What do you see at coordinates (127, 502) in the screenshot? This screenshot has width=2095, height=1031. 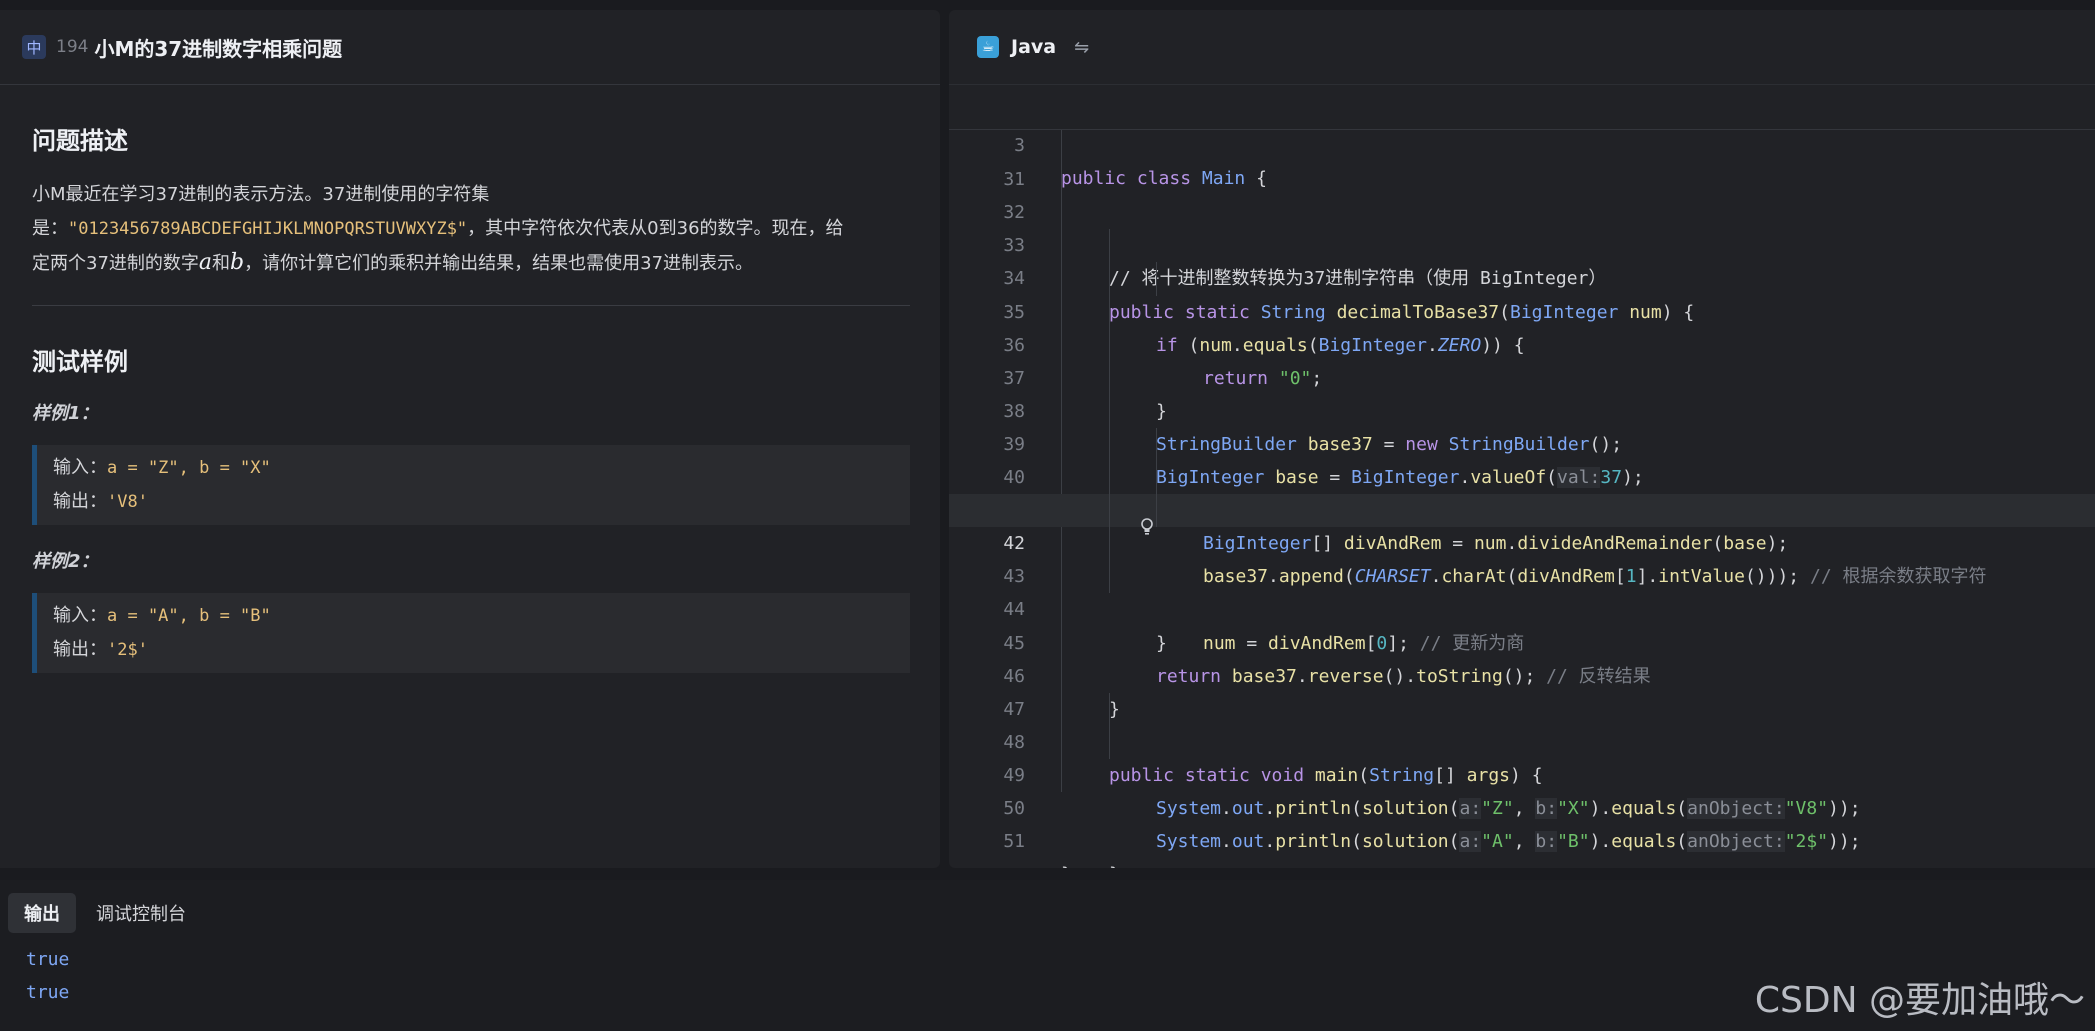 I see `sample-output-value: 'V8'` at bounding box center [127, 502].